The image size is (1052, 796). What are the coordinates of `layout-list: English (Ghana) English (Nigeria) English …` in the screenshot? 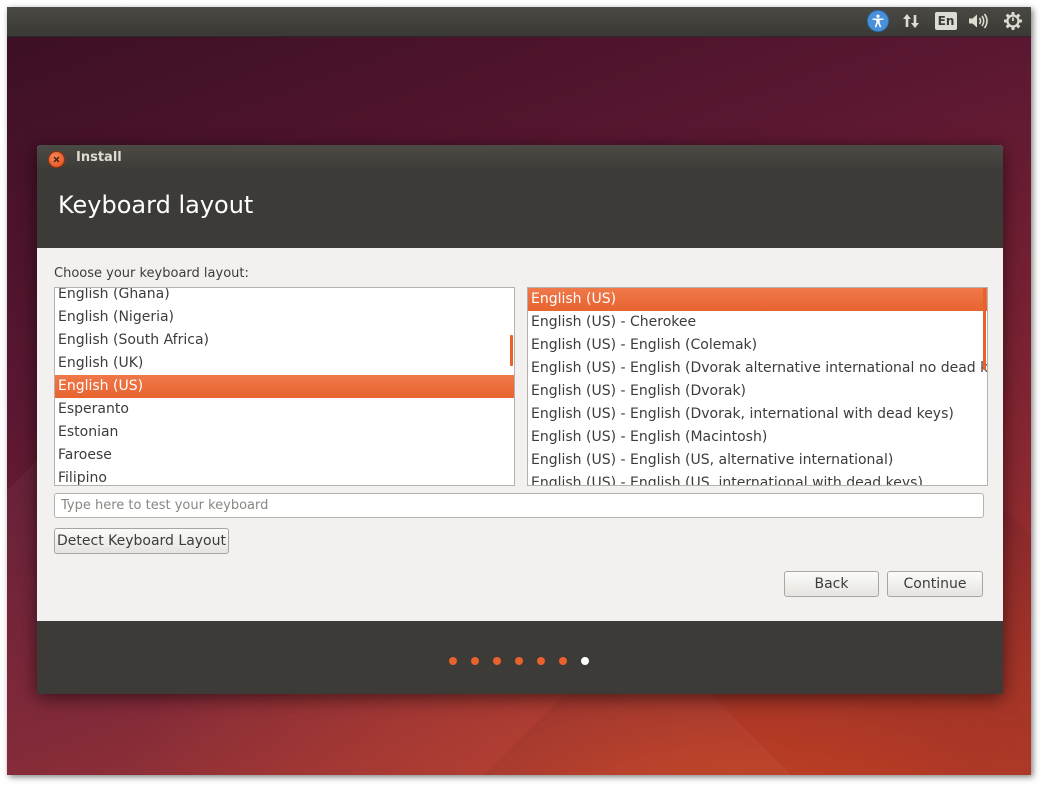 It's located at (284, 386).